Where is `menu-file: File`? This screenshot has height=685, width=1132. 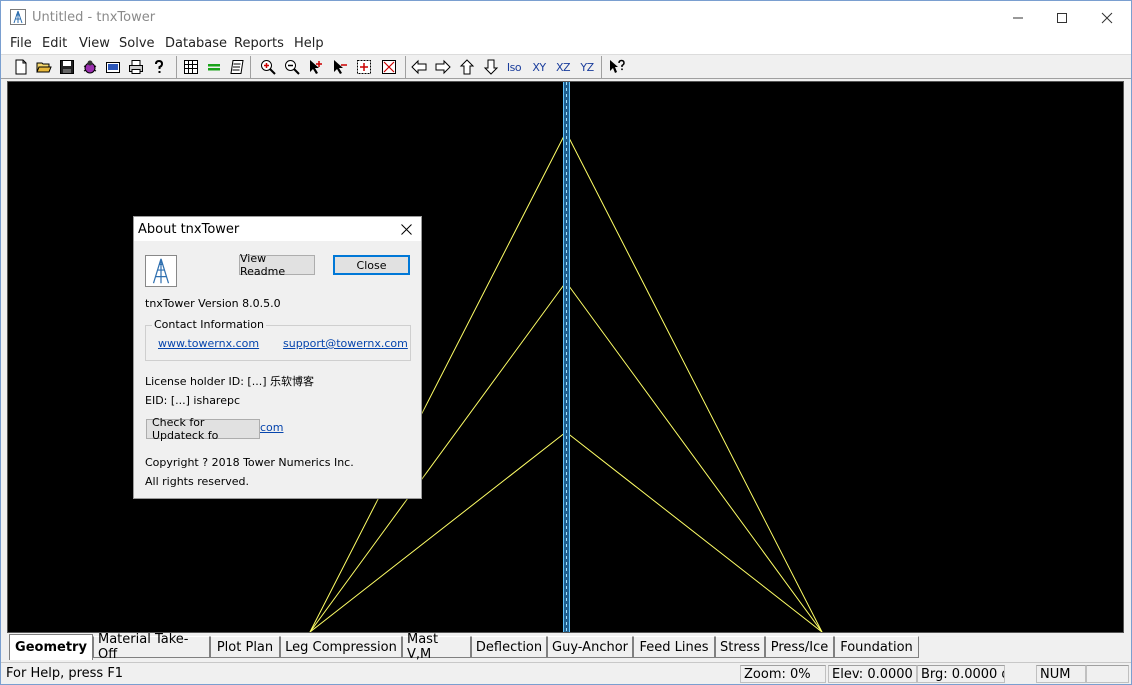 menu-file: File is located at coordinates (21, 43).